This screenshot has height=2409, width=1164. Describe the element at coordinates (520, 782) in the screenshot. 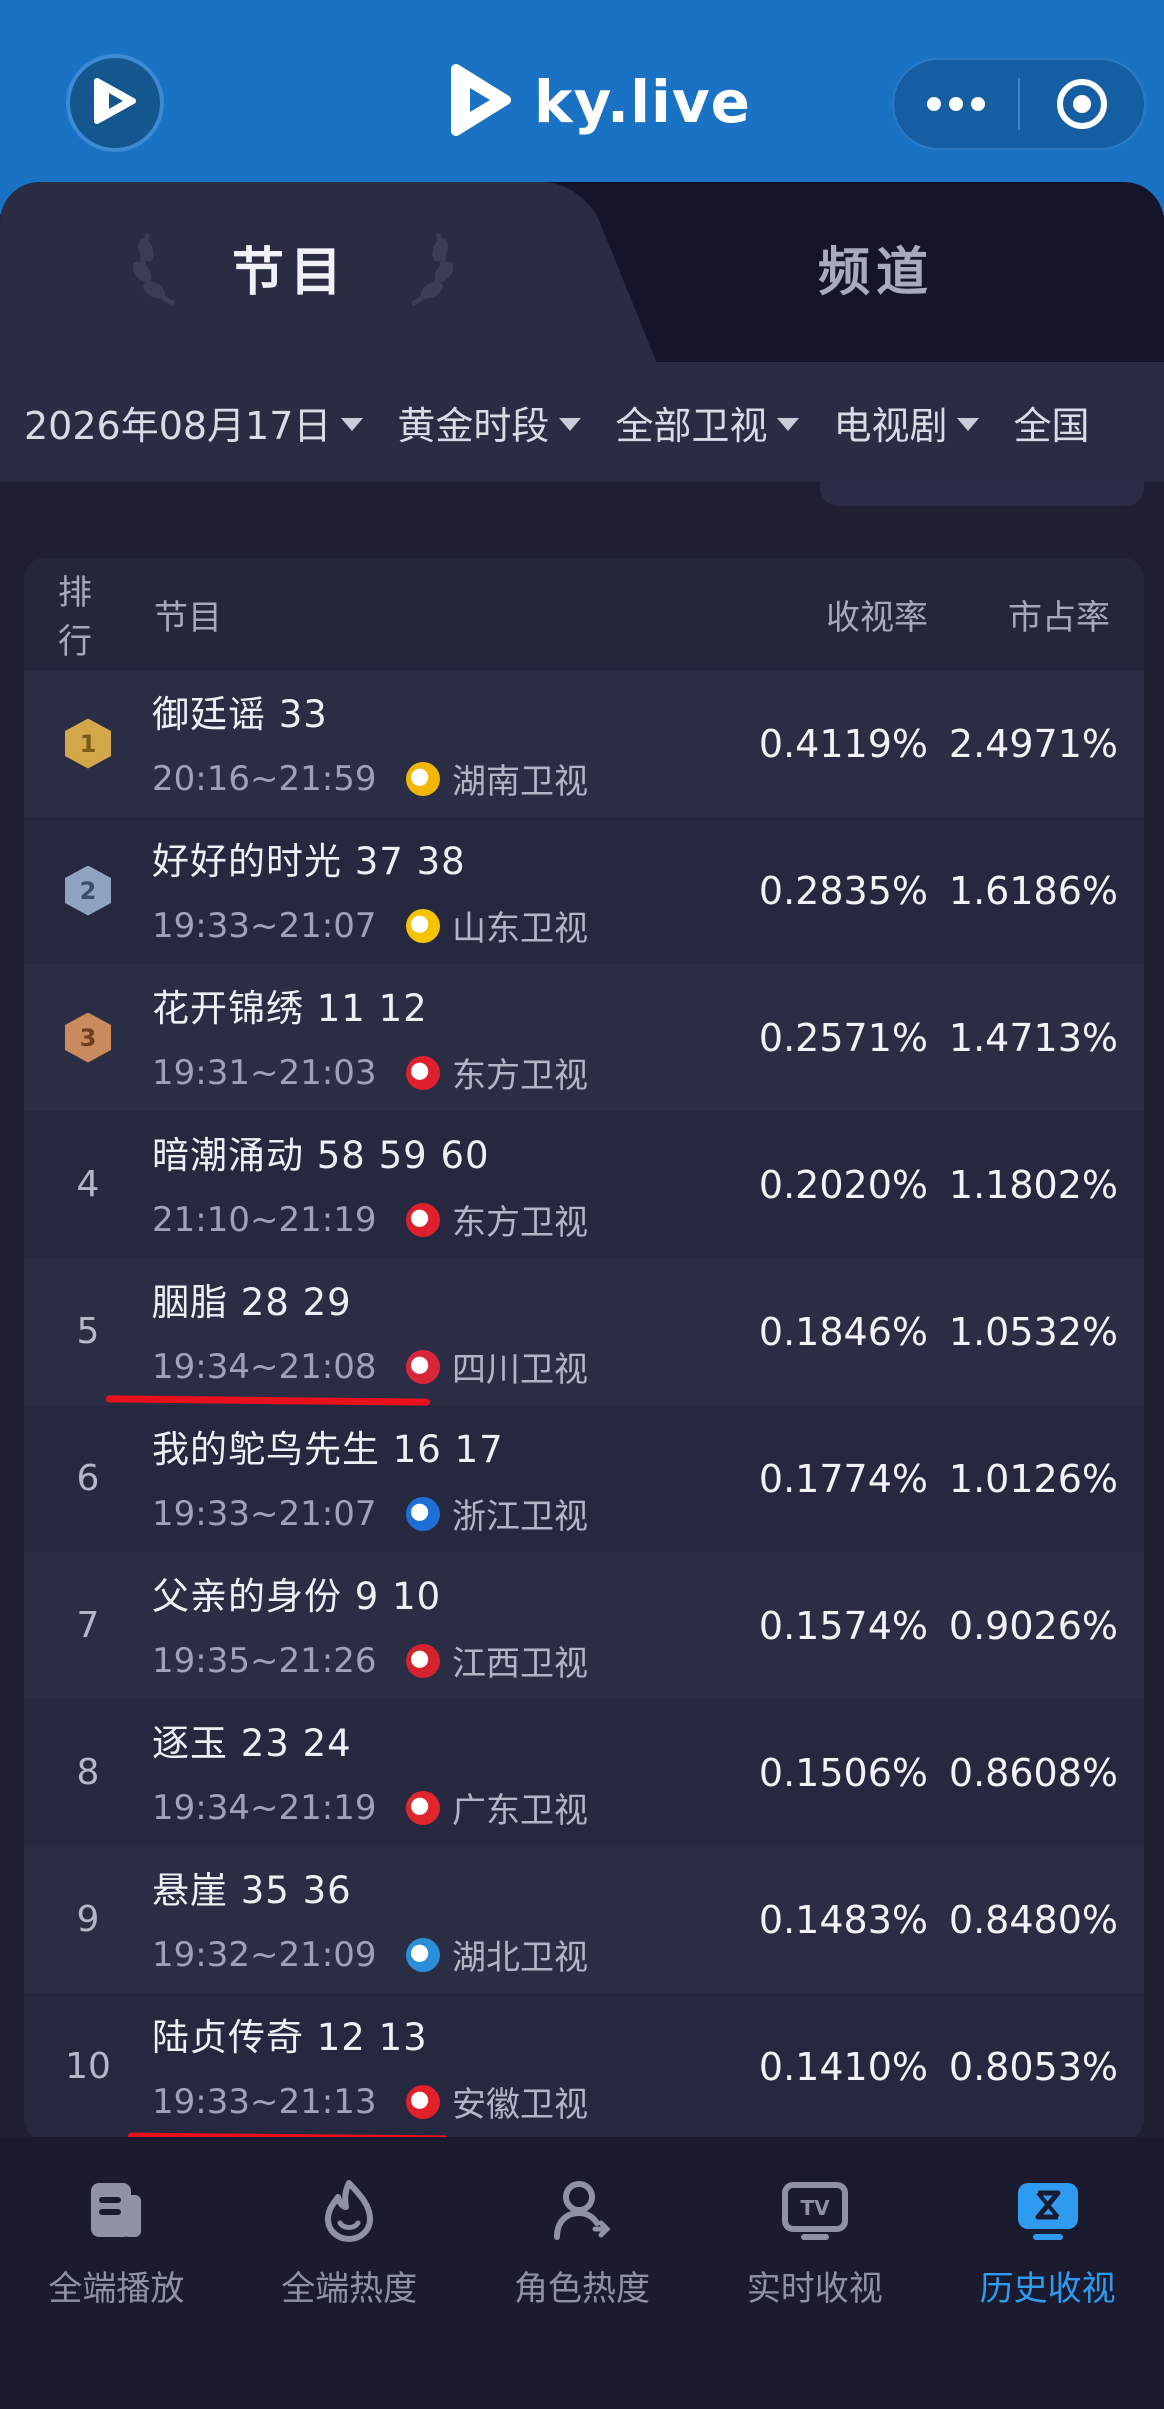

I see `channel-name: 湖南卫视` at that location.